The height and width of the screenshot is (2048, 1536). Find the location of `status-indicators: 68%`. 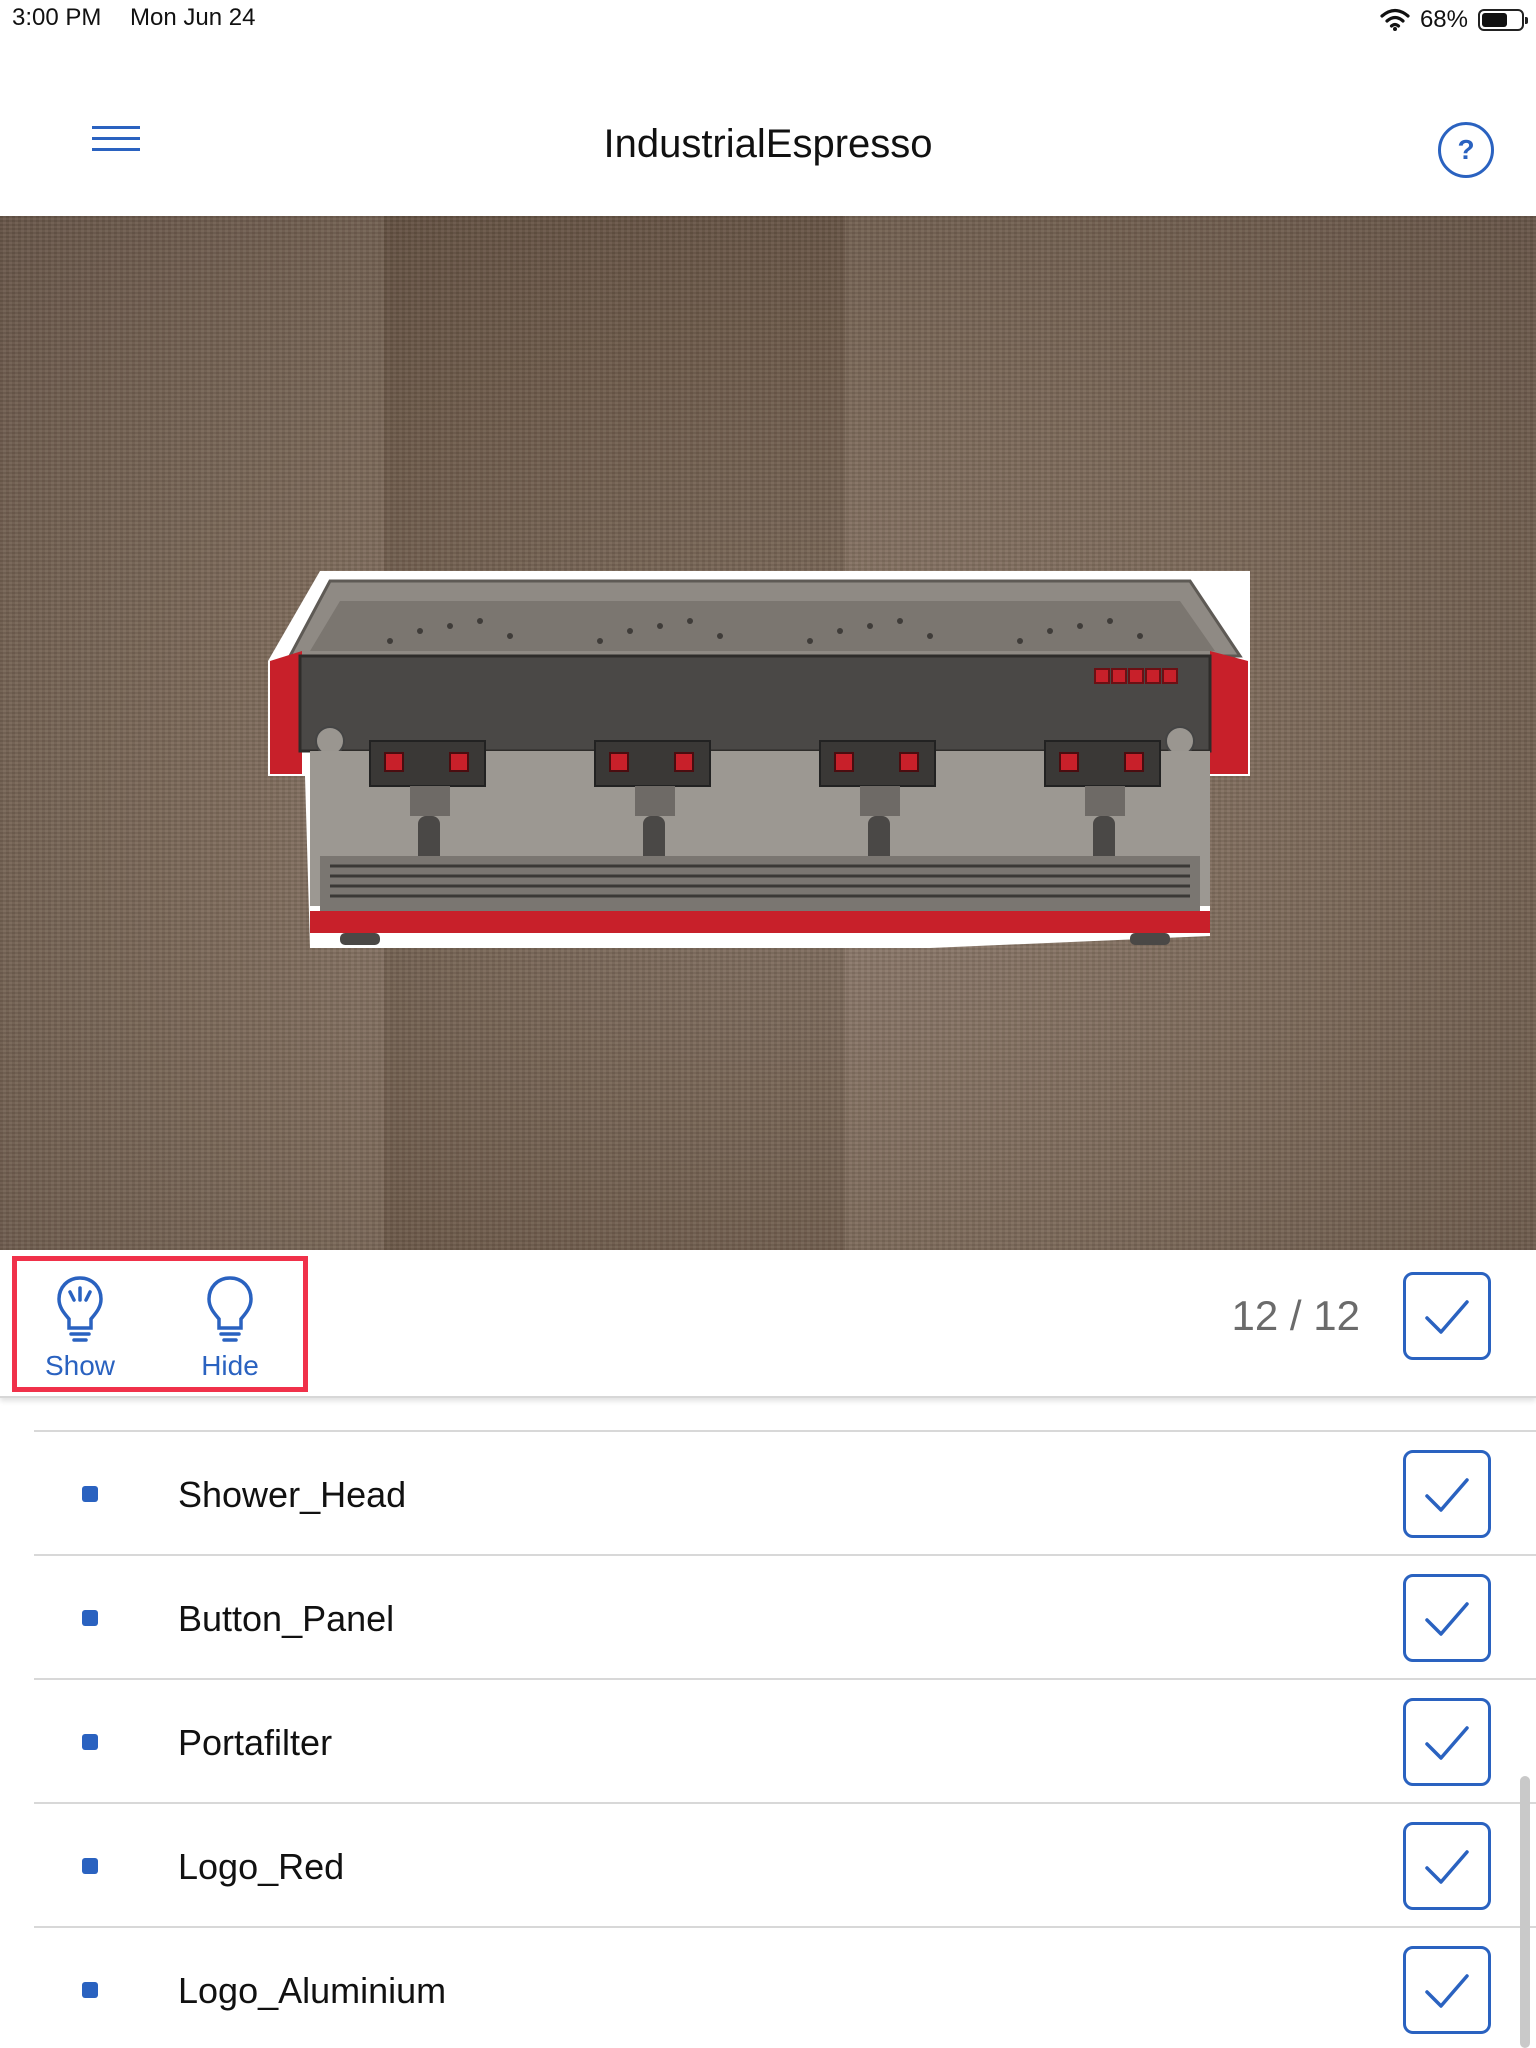

status-indicators: 68% is located at coordinates (1454, 20).